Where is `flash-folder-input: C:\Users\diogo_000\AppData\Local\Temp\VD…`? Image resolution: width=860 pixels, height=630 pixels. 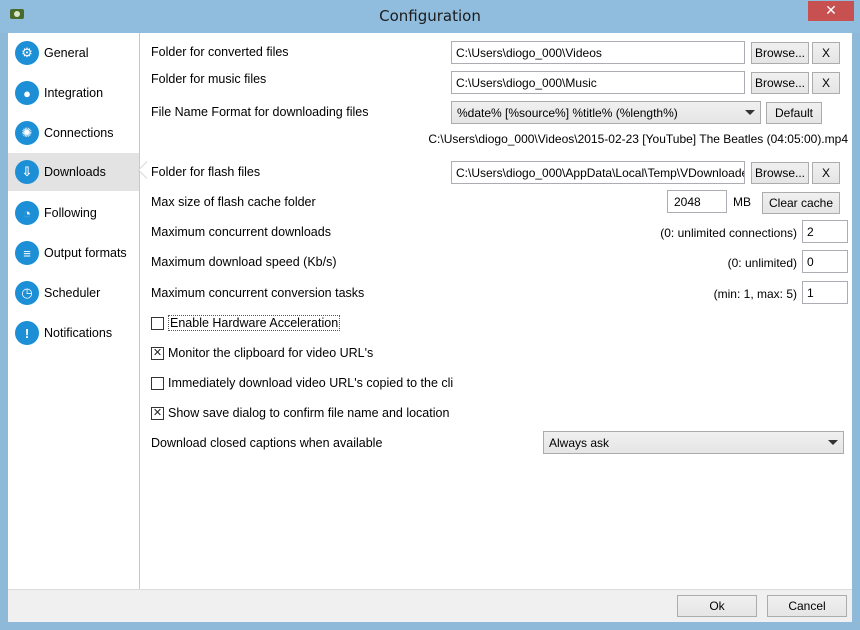
flash-folder-input: C:\Users\diogo_000\AppData\Local\Temp\VD… is located at coordinates (598, 172).